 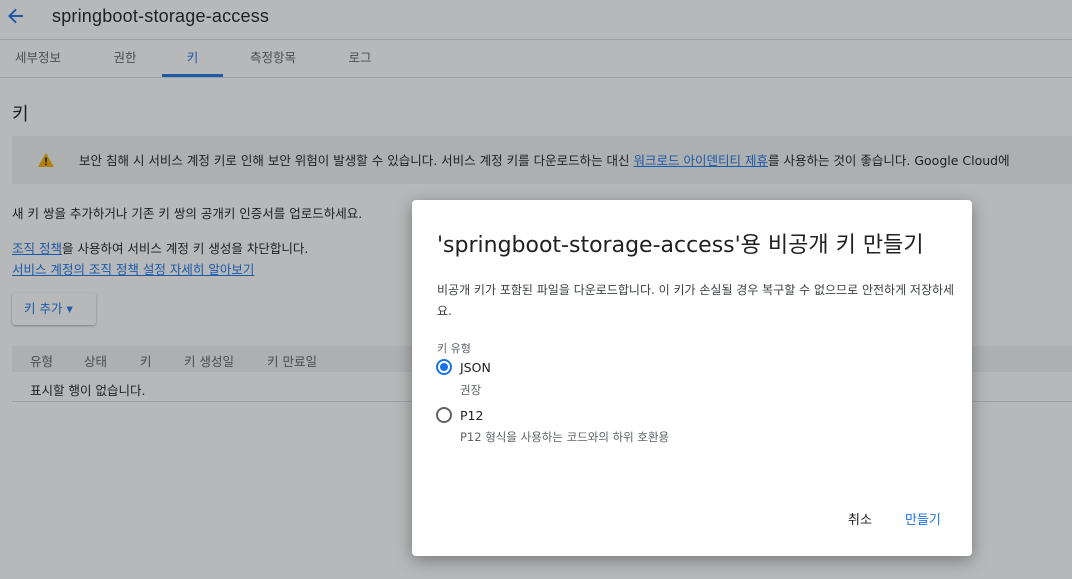 What do you see at coordinates (444, 415) in the screenshot?
I see `p12-radio` at bounding box center [444, 415].